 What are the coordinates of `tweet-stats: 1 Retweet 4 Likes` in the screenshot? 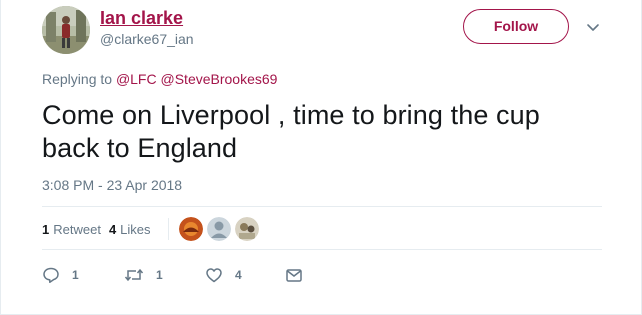 It's located at (152, 229).